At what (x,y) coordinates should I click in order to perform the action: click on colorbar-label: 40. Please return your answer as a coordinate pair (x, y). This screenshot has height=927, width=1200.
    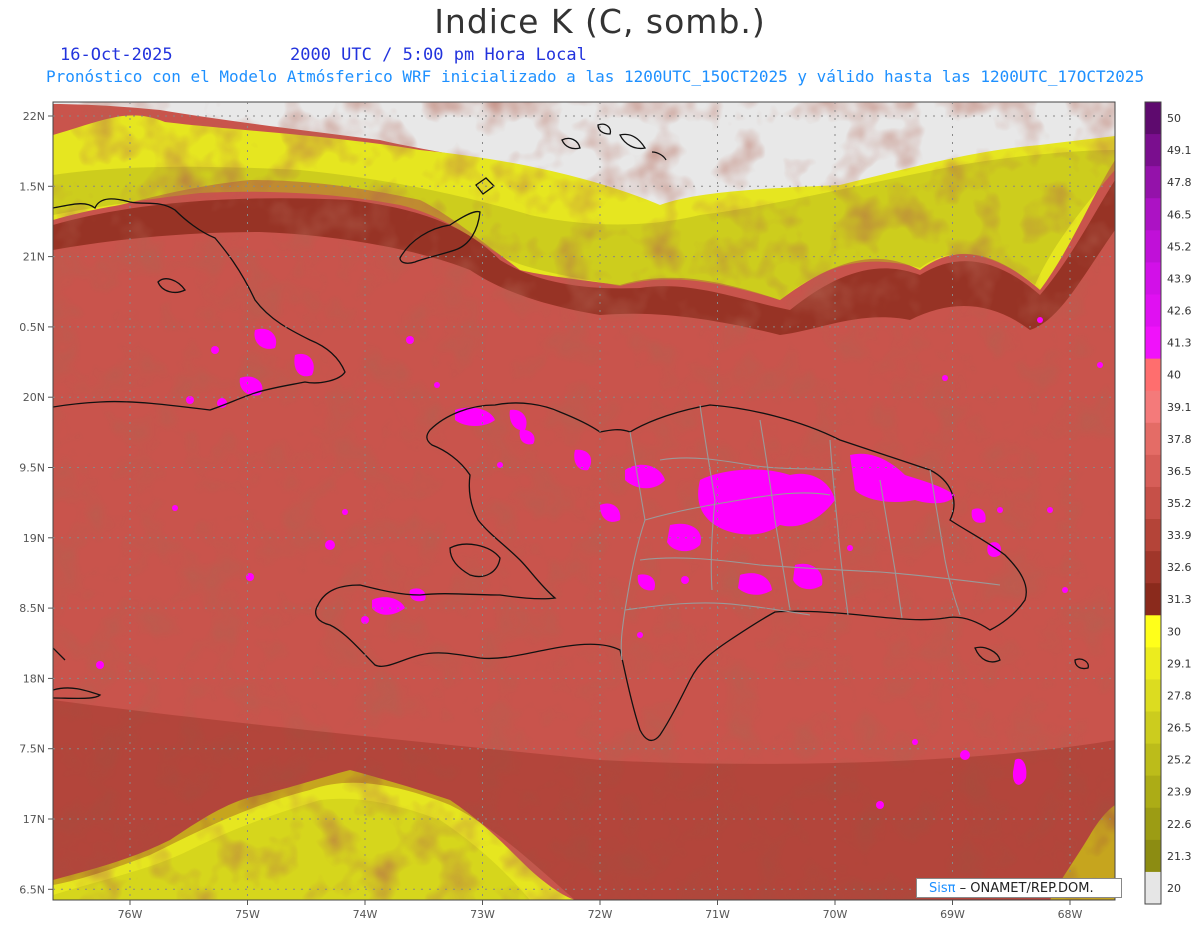
    Looking at the image, I should click on (1174, 375).